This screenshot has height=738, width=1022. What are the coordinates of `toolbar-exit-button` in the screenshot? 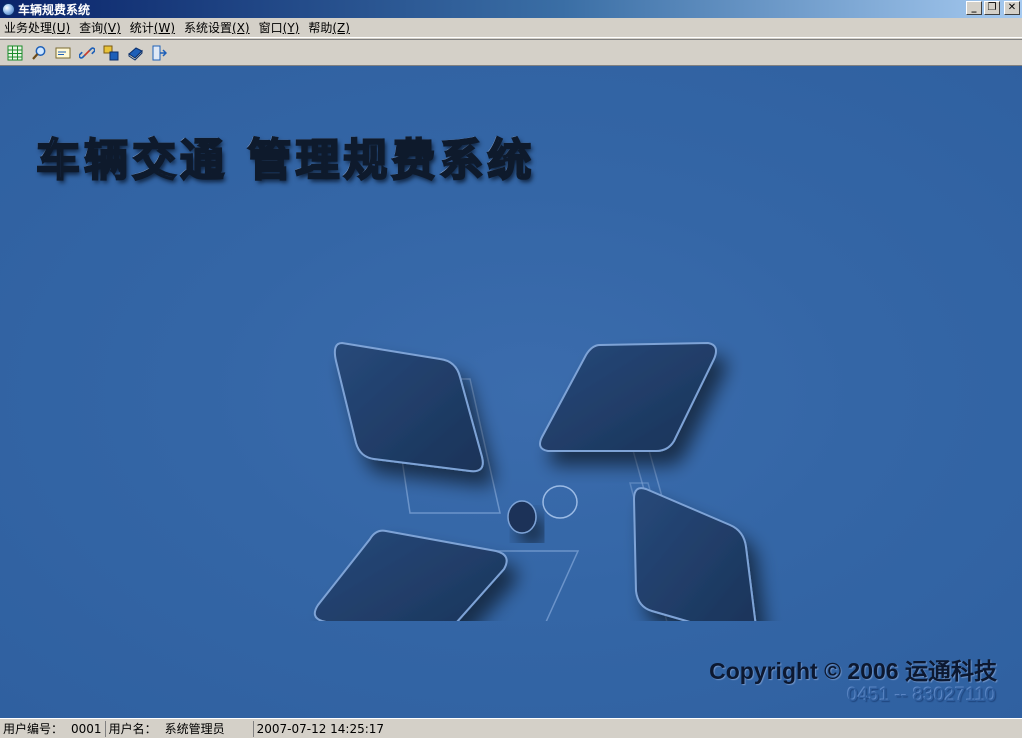 It's located at (159, 53).